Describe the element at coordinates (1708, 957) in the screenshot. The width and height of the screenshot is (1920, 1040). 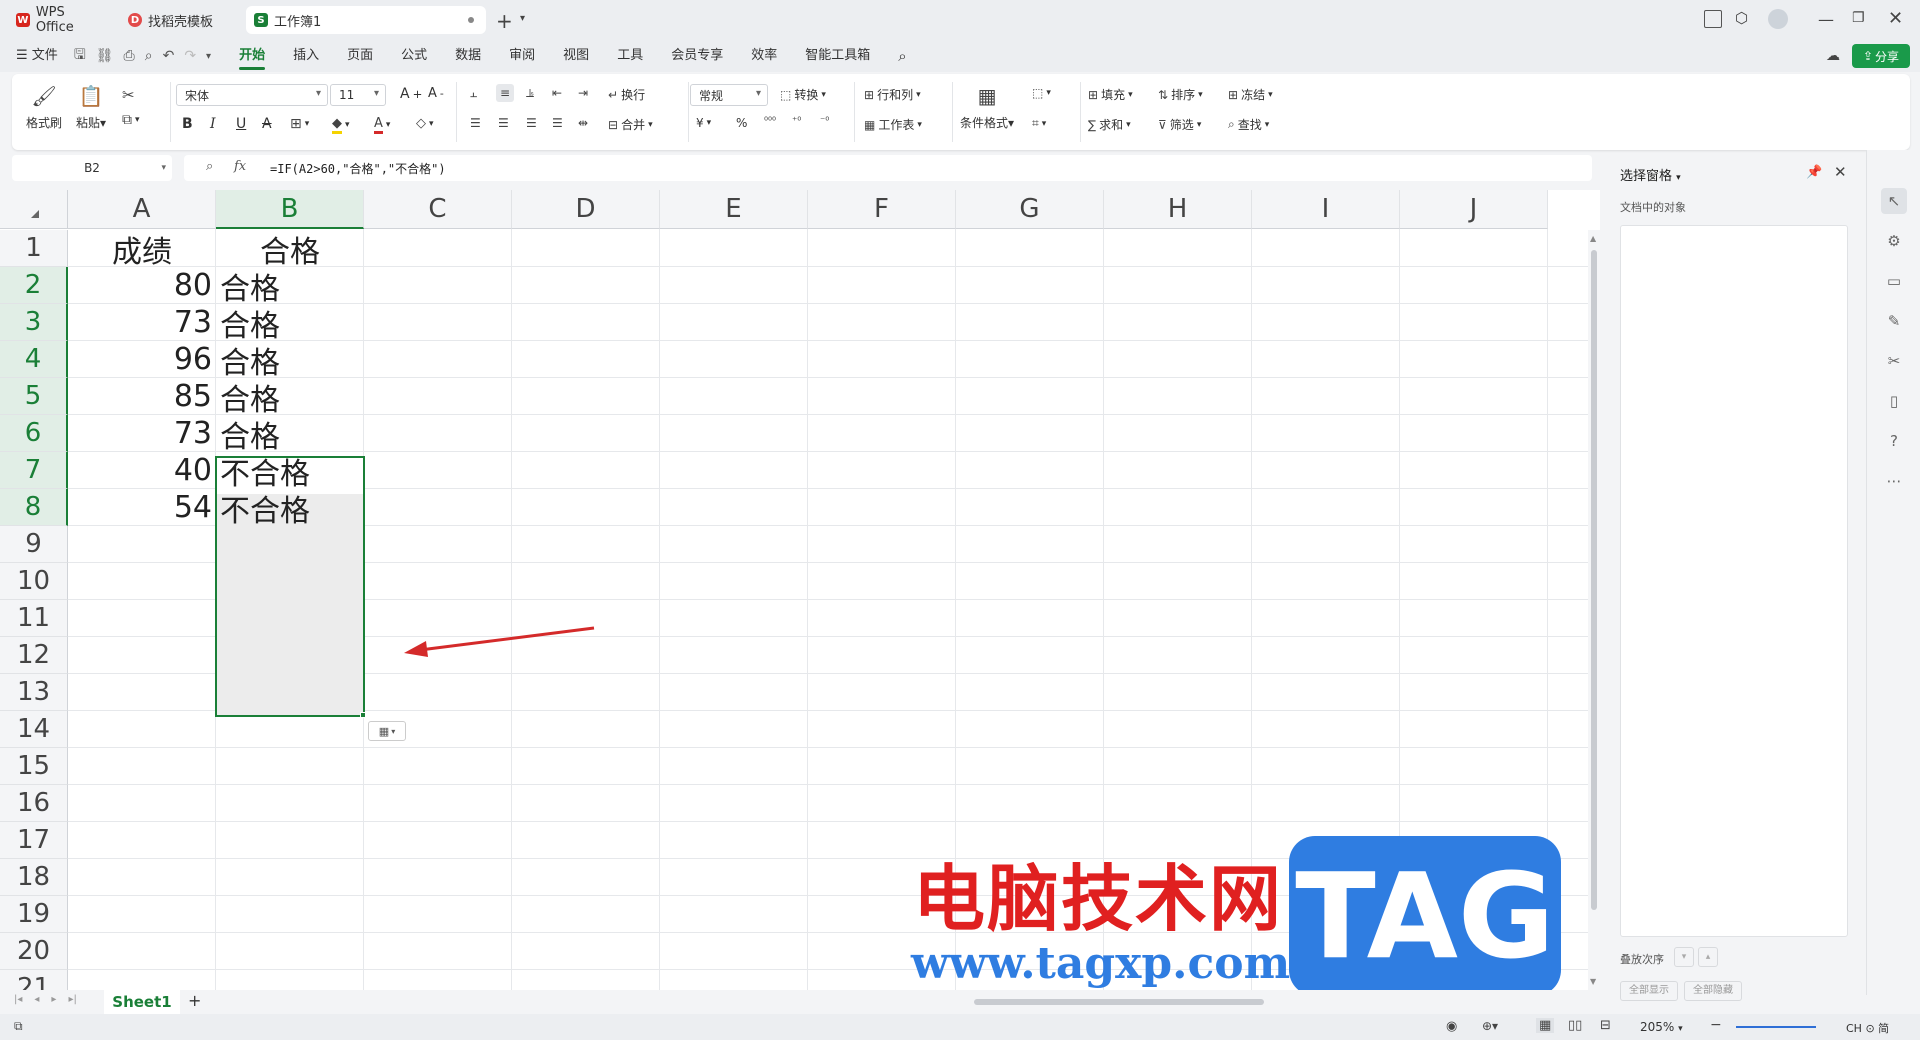
I see `order-up-button: ▴` at that location.